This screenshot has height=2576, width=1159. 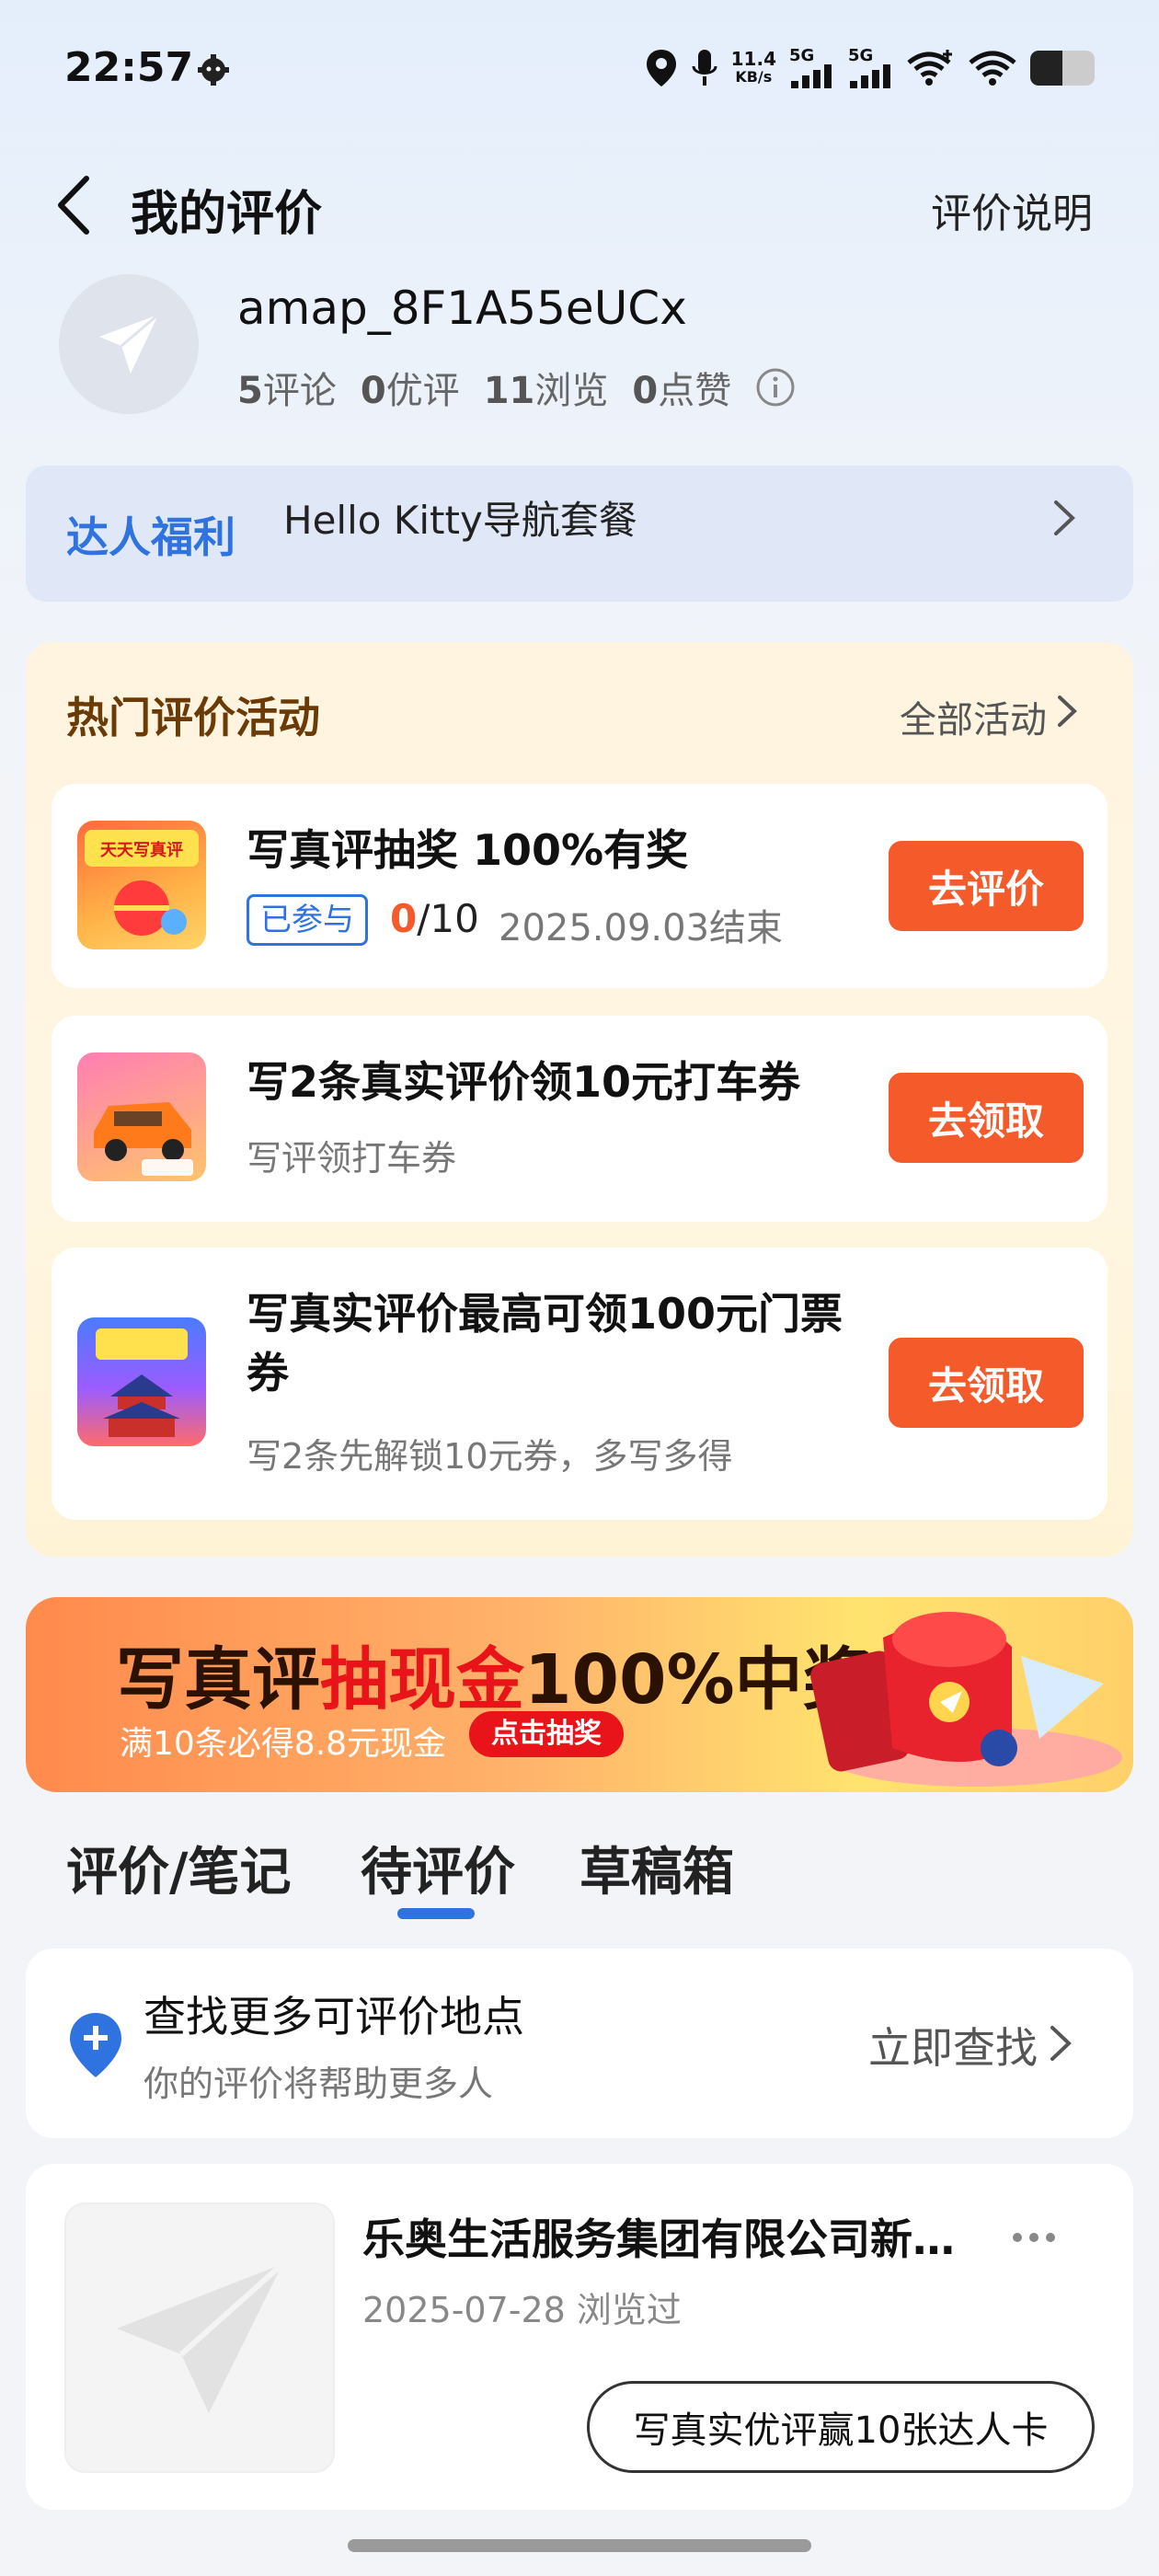 What do you see at coordinates (1034, 2237) in the screenshot?
I see `more-options-icon` at bounding box center [1034, 2237].